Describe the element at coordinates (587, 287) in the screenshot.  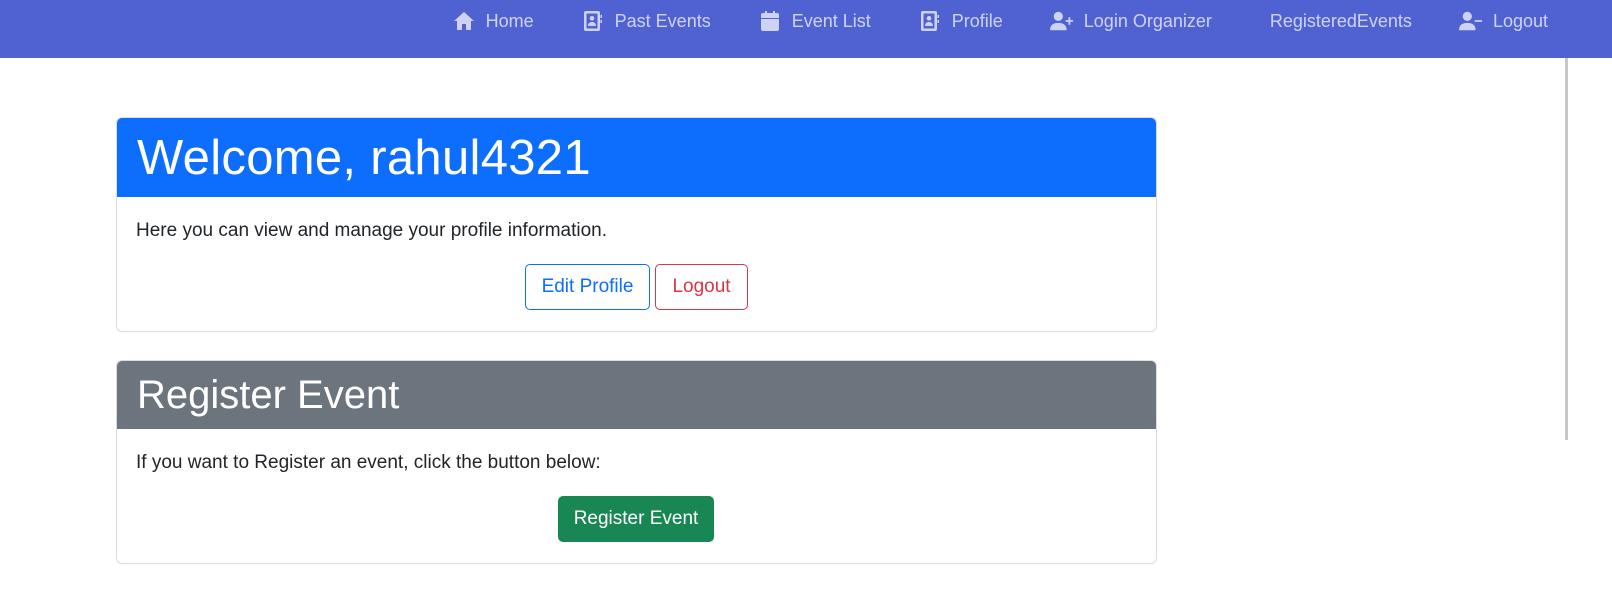
I see `edit-profile-button: Edit Profile` at that location.